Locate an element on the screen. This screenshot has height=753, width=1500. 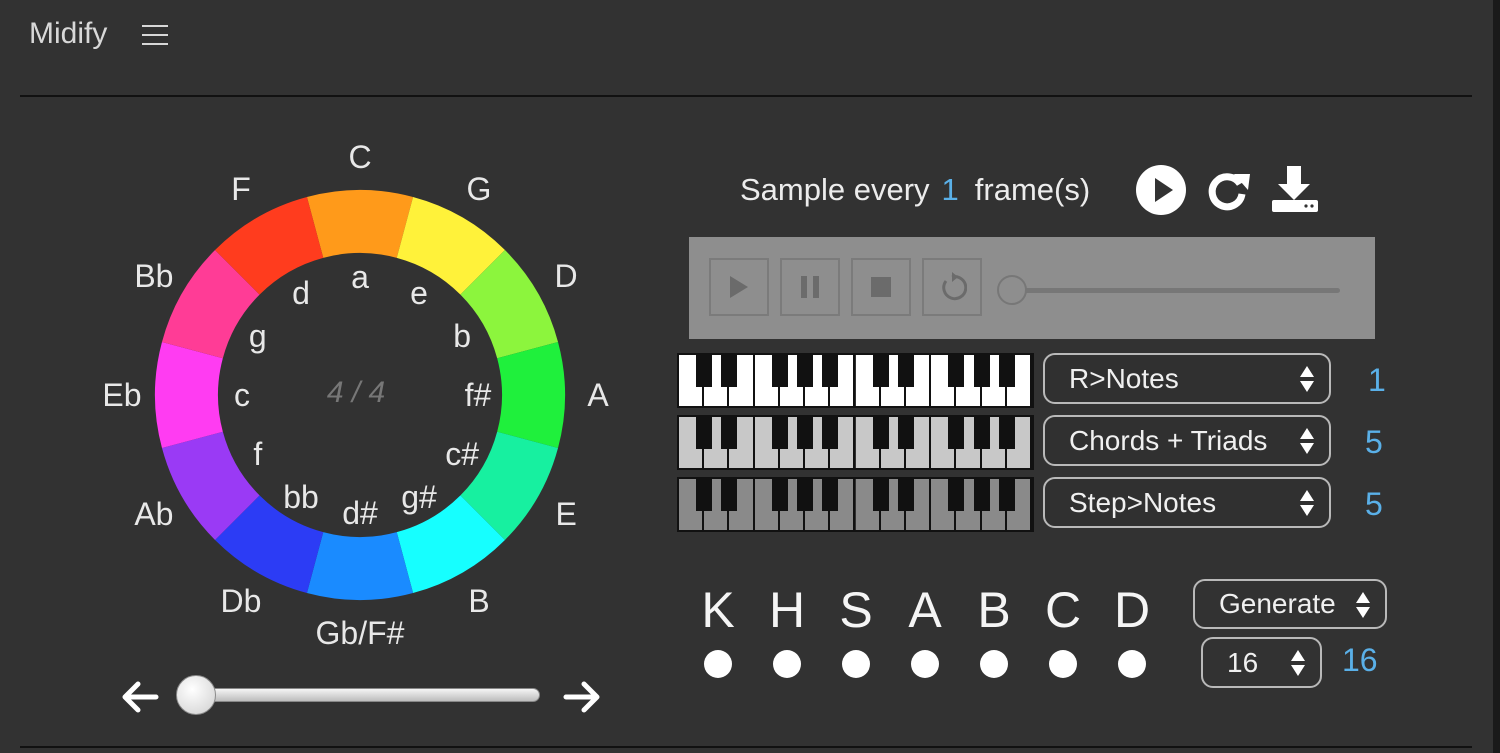
right-arrow-icon is located at coordinates (582, 697).